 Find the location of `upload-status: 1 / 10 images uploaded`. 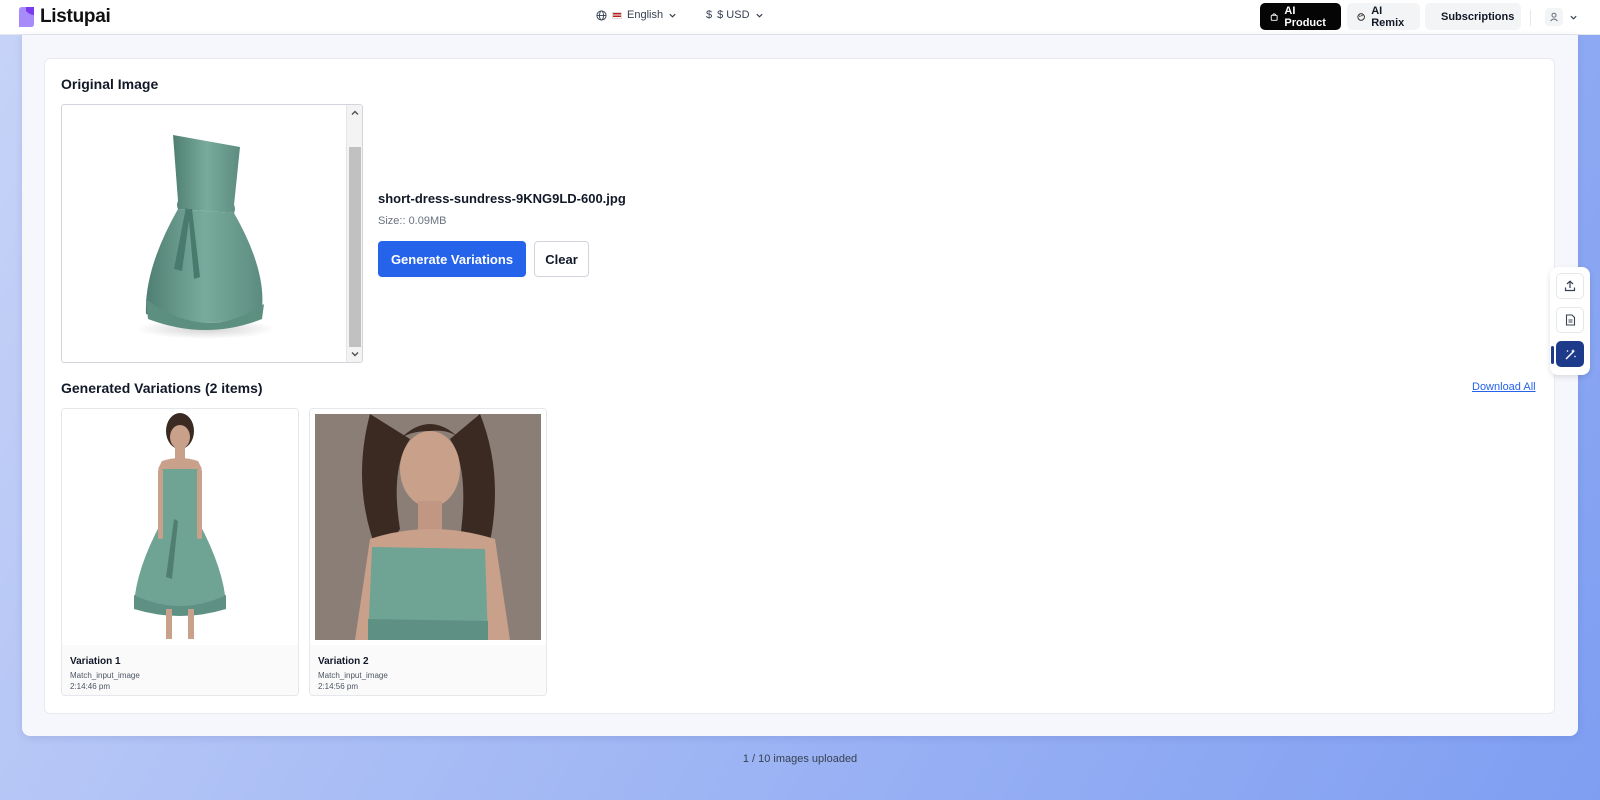

upload-status: 1 / 10 images uploaded is located at coordinates (800, 759).